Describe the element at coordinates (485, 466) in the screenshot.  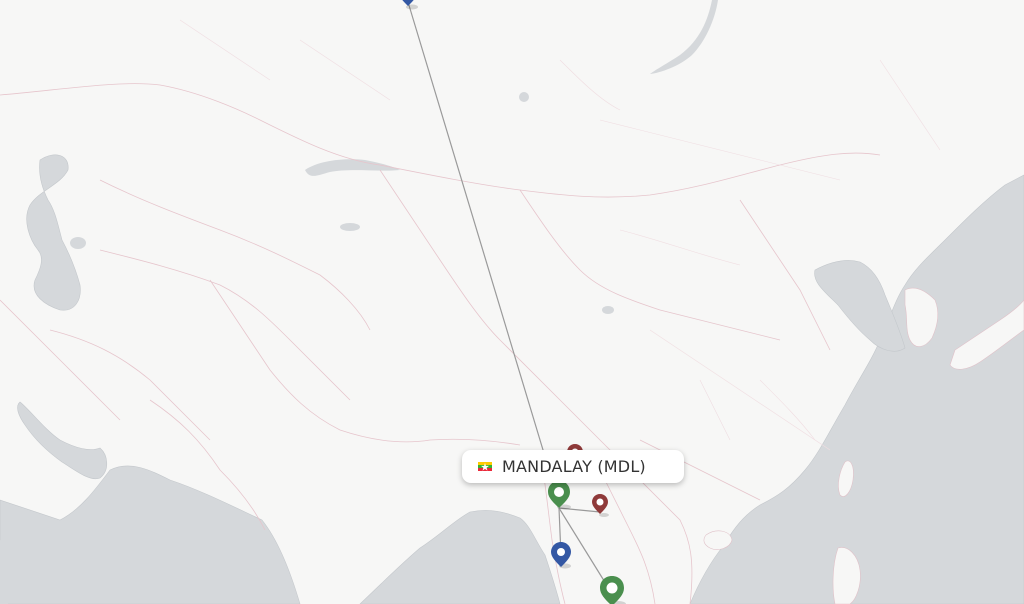
I see `myanmar-flag-icon` at that location.